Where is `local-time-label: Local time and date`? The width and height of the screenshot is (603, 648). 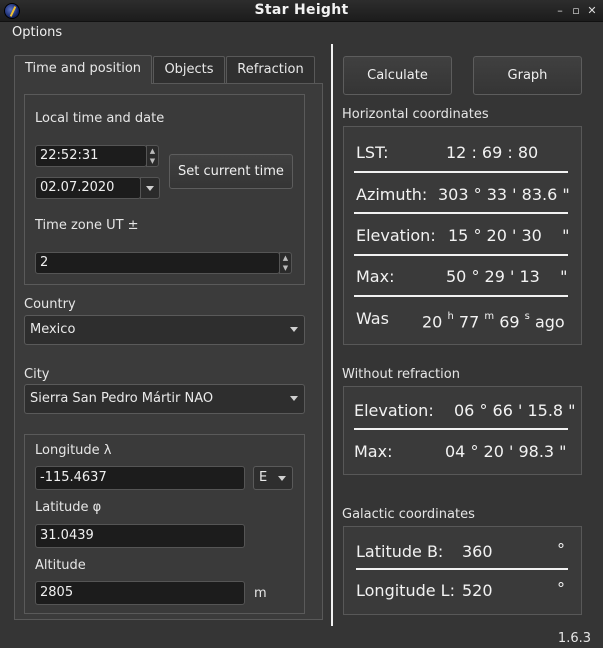 local-time-label: Local time and date is located at coordinates (100, 118).